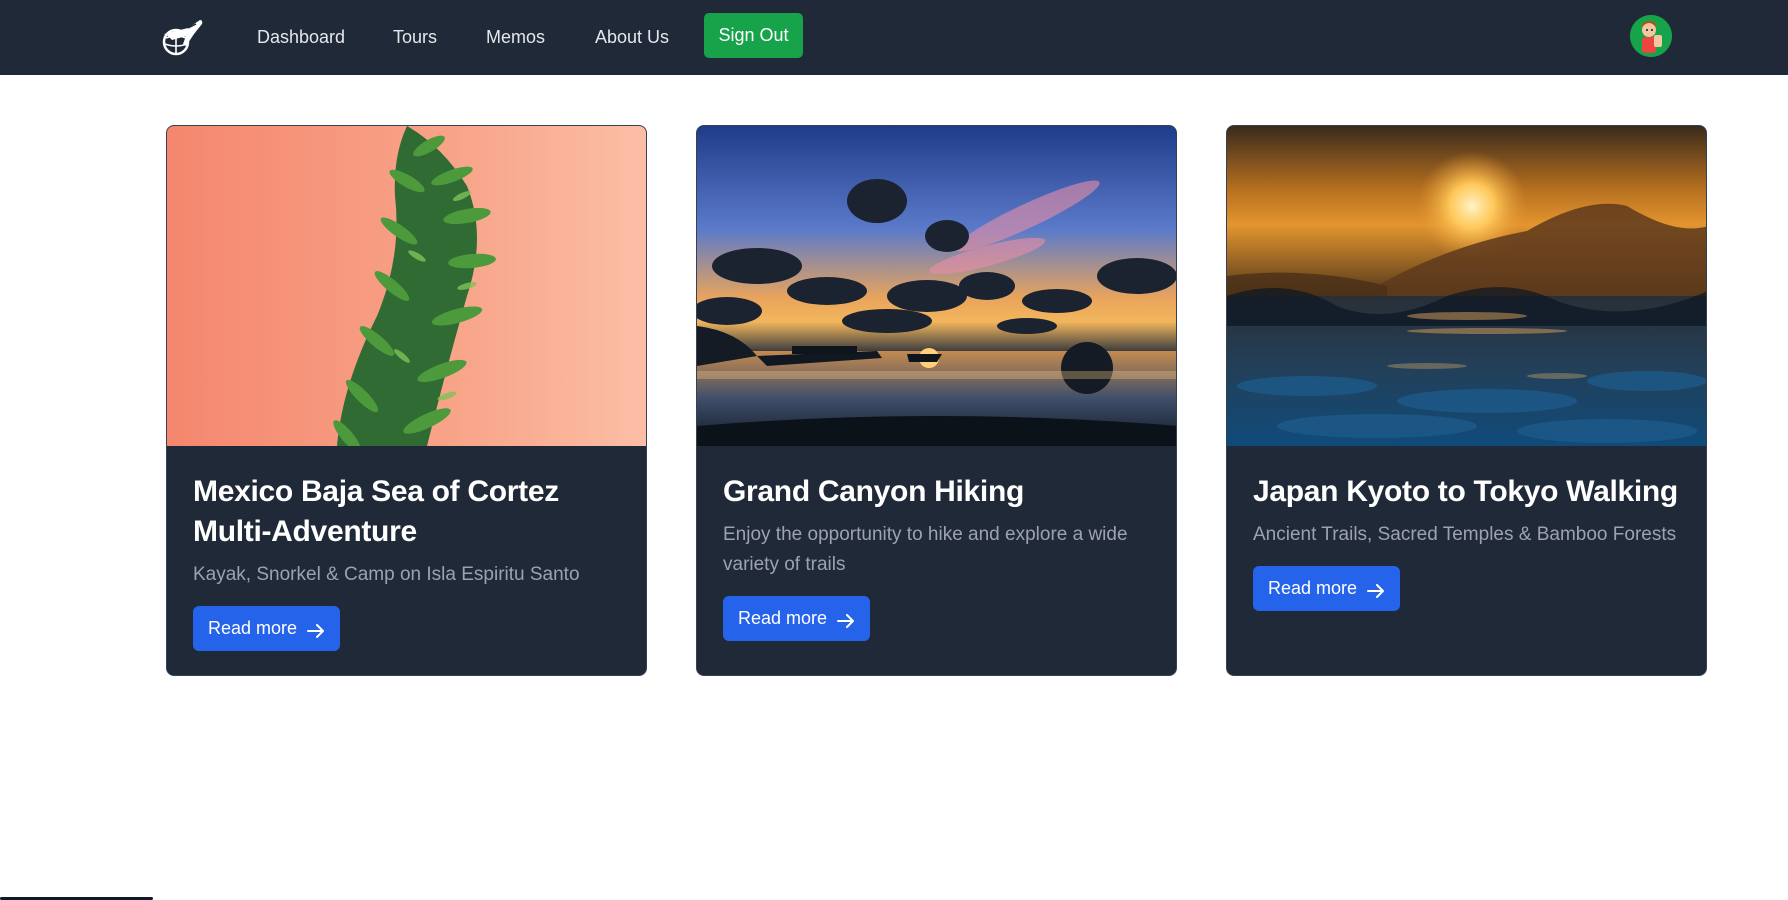  Describe the element at coordinates (301, 37) in the screenshot. I see `nav-link-dashboard: Dashboard` at that location.